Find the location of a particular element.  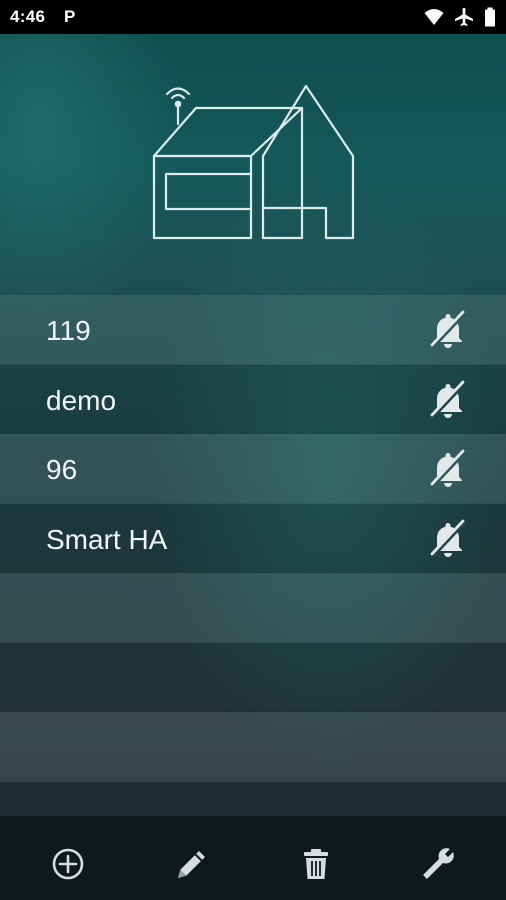

notification-p-icon: P is located at coordinates (70, 16).